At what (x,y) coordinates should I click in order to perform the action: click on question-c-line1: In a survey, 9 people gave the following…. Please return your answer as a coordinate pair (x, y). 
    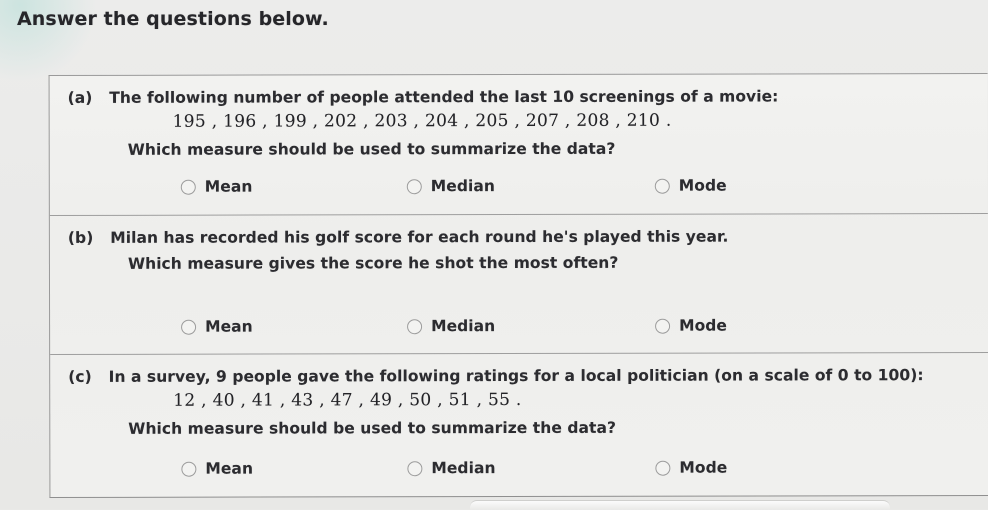
    Looking at the image, I should click on (516, 376).